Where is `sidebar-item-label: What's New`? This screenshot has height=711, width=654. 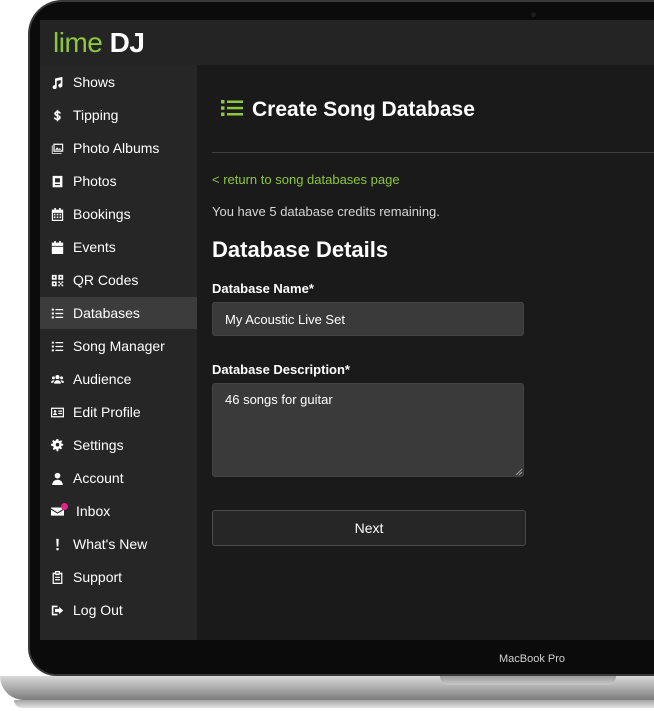
sidebar-item-label: What's New is located at coordinates (110, 544).